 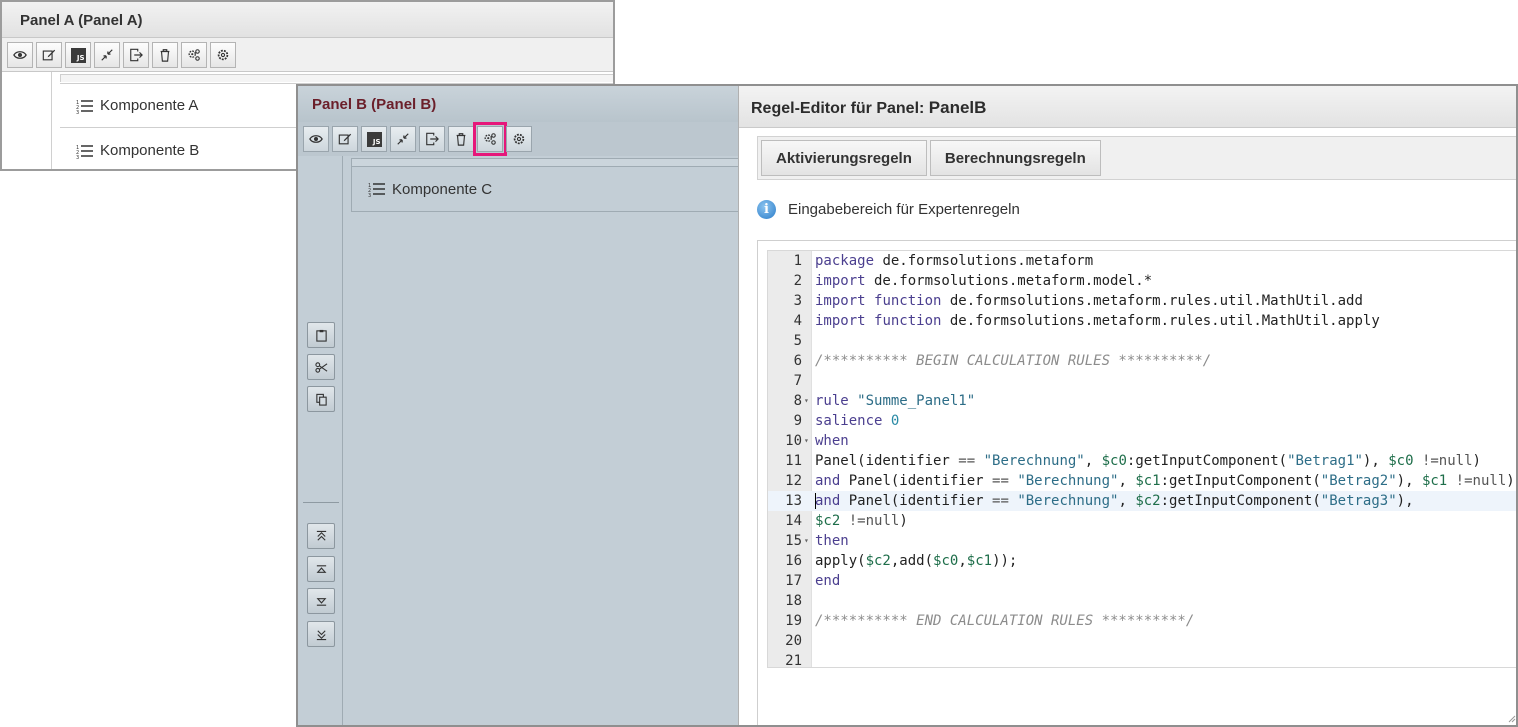 What do you see at coordinates (793, 581) in the screenshot?
I see `line-number: 17` at bounding box center [793, 581].